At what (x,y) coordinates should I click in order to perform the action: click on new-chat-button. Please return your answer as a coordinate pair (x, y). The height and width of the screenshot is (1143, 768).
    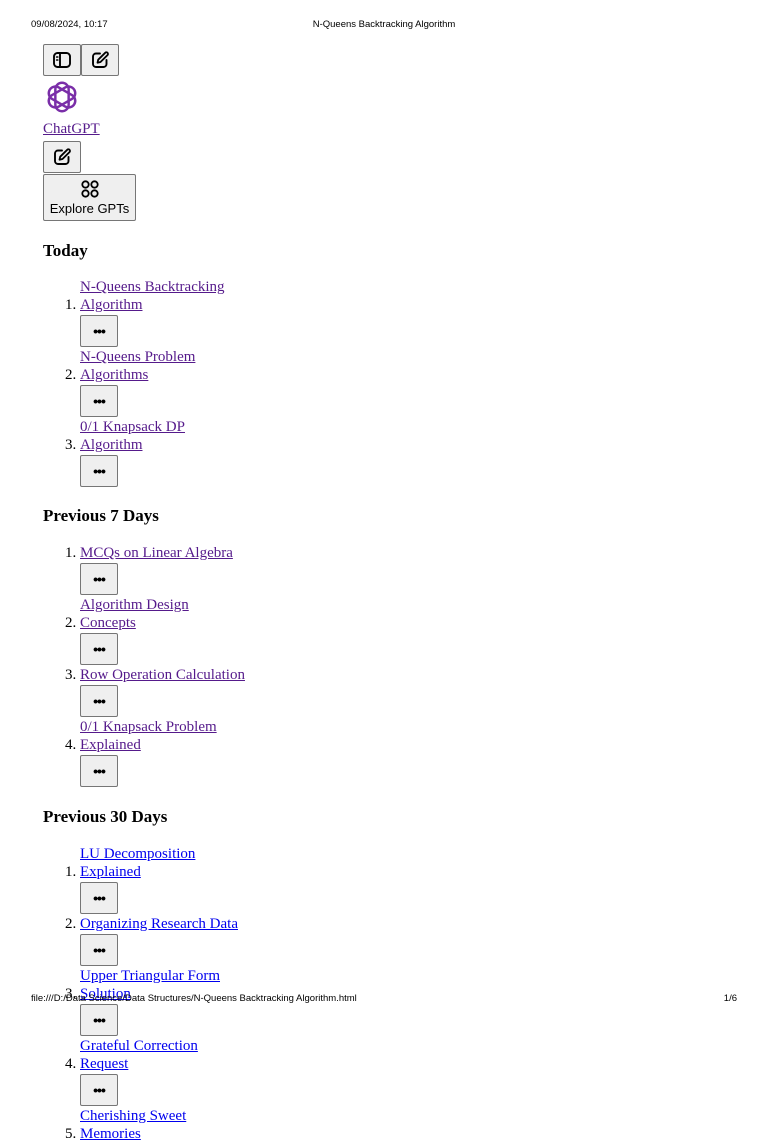
    Looking at the image, I should click on (100, 60).